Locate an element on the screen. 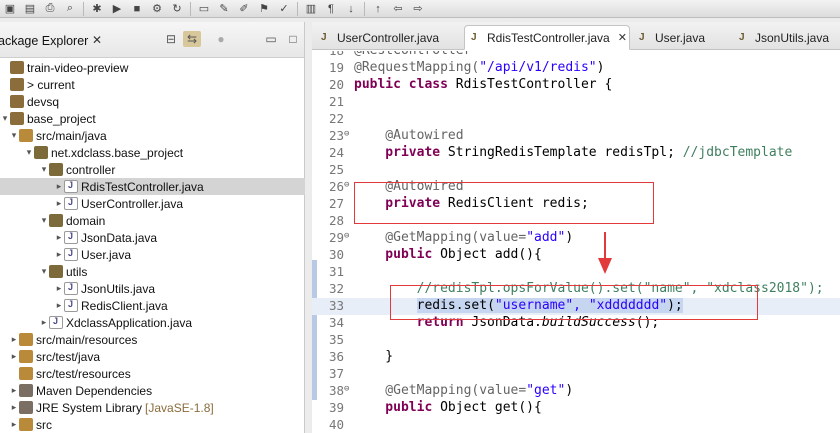  link-with-editor-icon: ⇆ is located at coordinates (192, 39).